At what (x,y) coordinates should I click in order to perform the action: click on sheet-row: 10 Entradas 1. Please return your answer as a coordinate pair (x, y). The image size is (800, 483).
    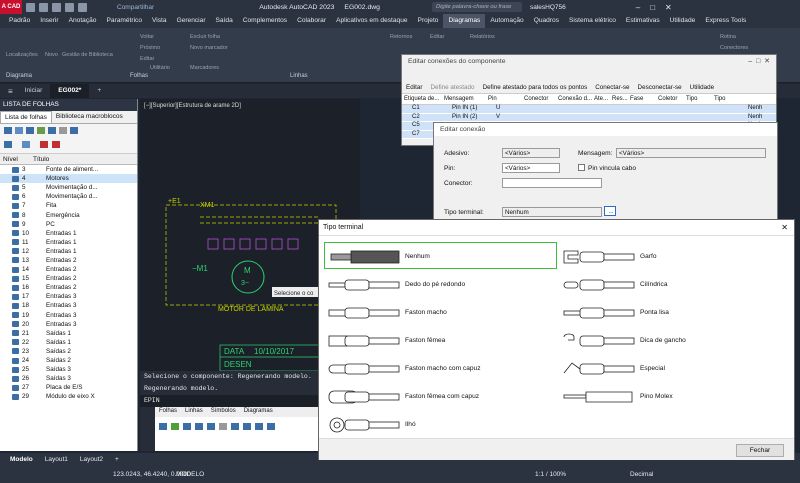
    Looking at the image, I should click on (68, 233).